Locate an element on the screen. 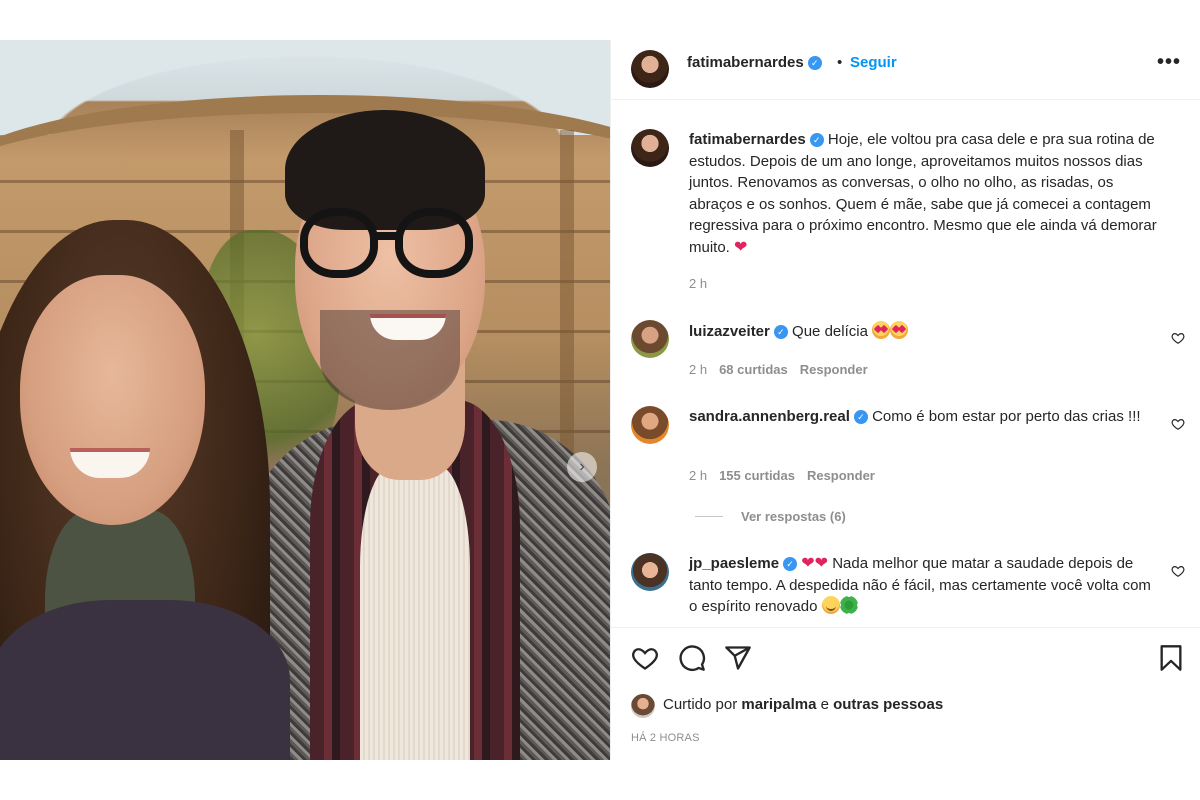  liked-by-and: e is located at coordinates (824, 704).